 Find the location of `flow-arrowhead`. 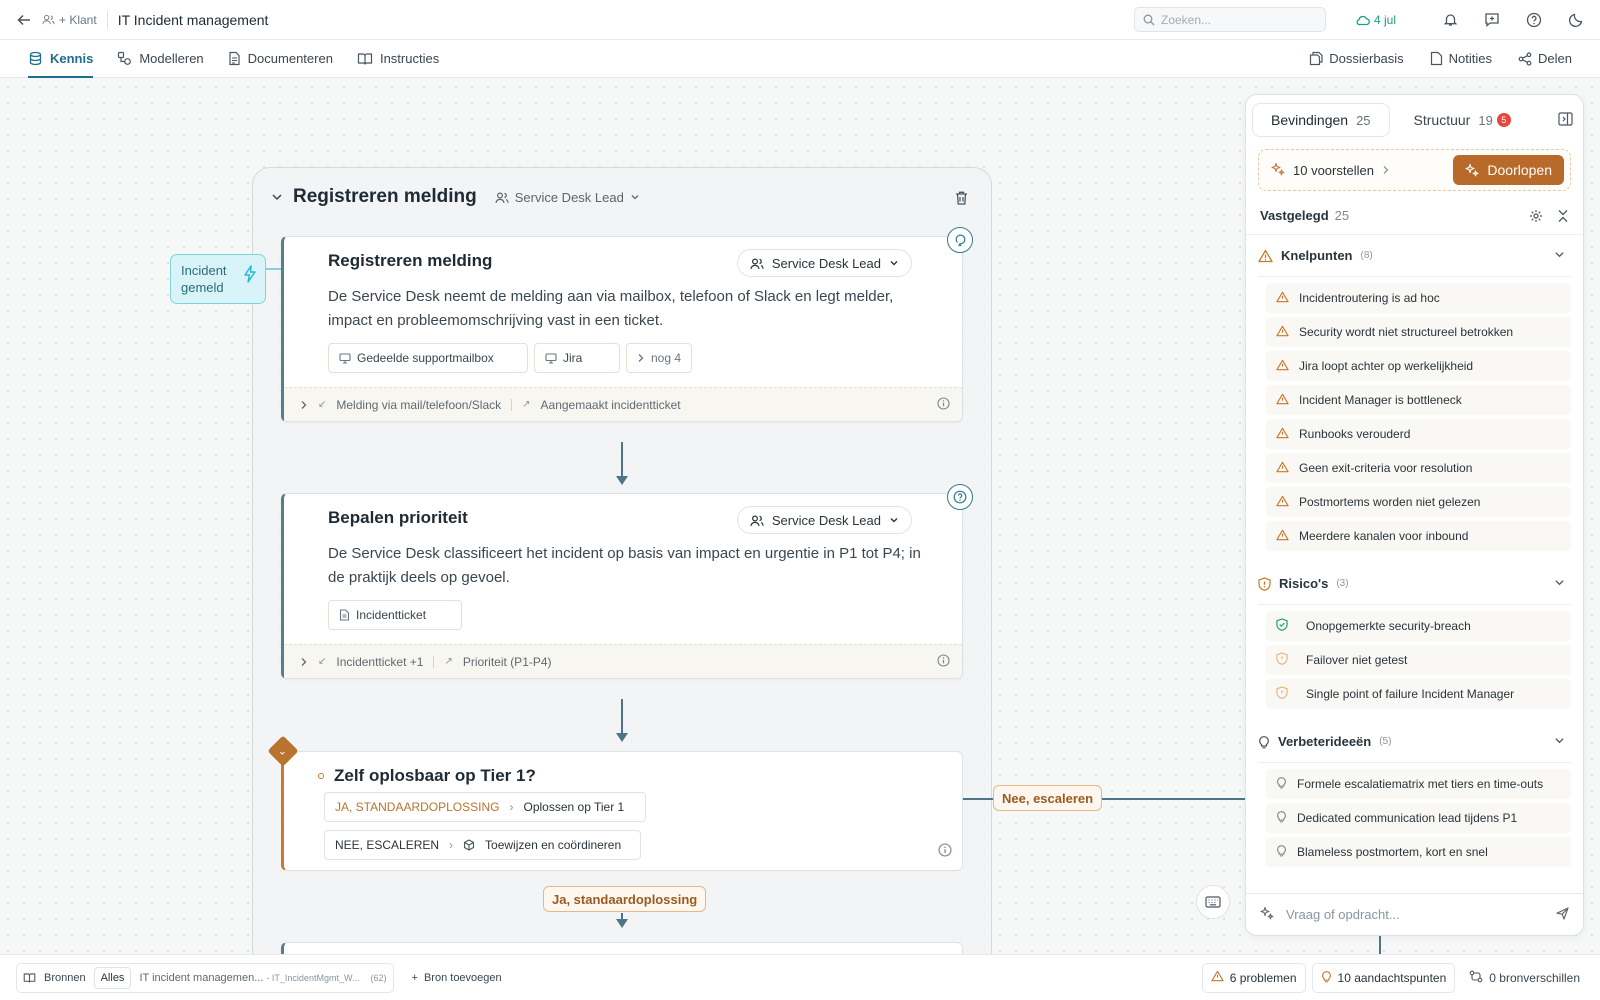

flow-arrowhead is located at coordinates (622, 480).